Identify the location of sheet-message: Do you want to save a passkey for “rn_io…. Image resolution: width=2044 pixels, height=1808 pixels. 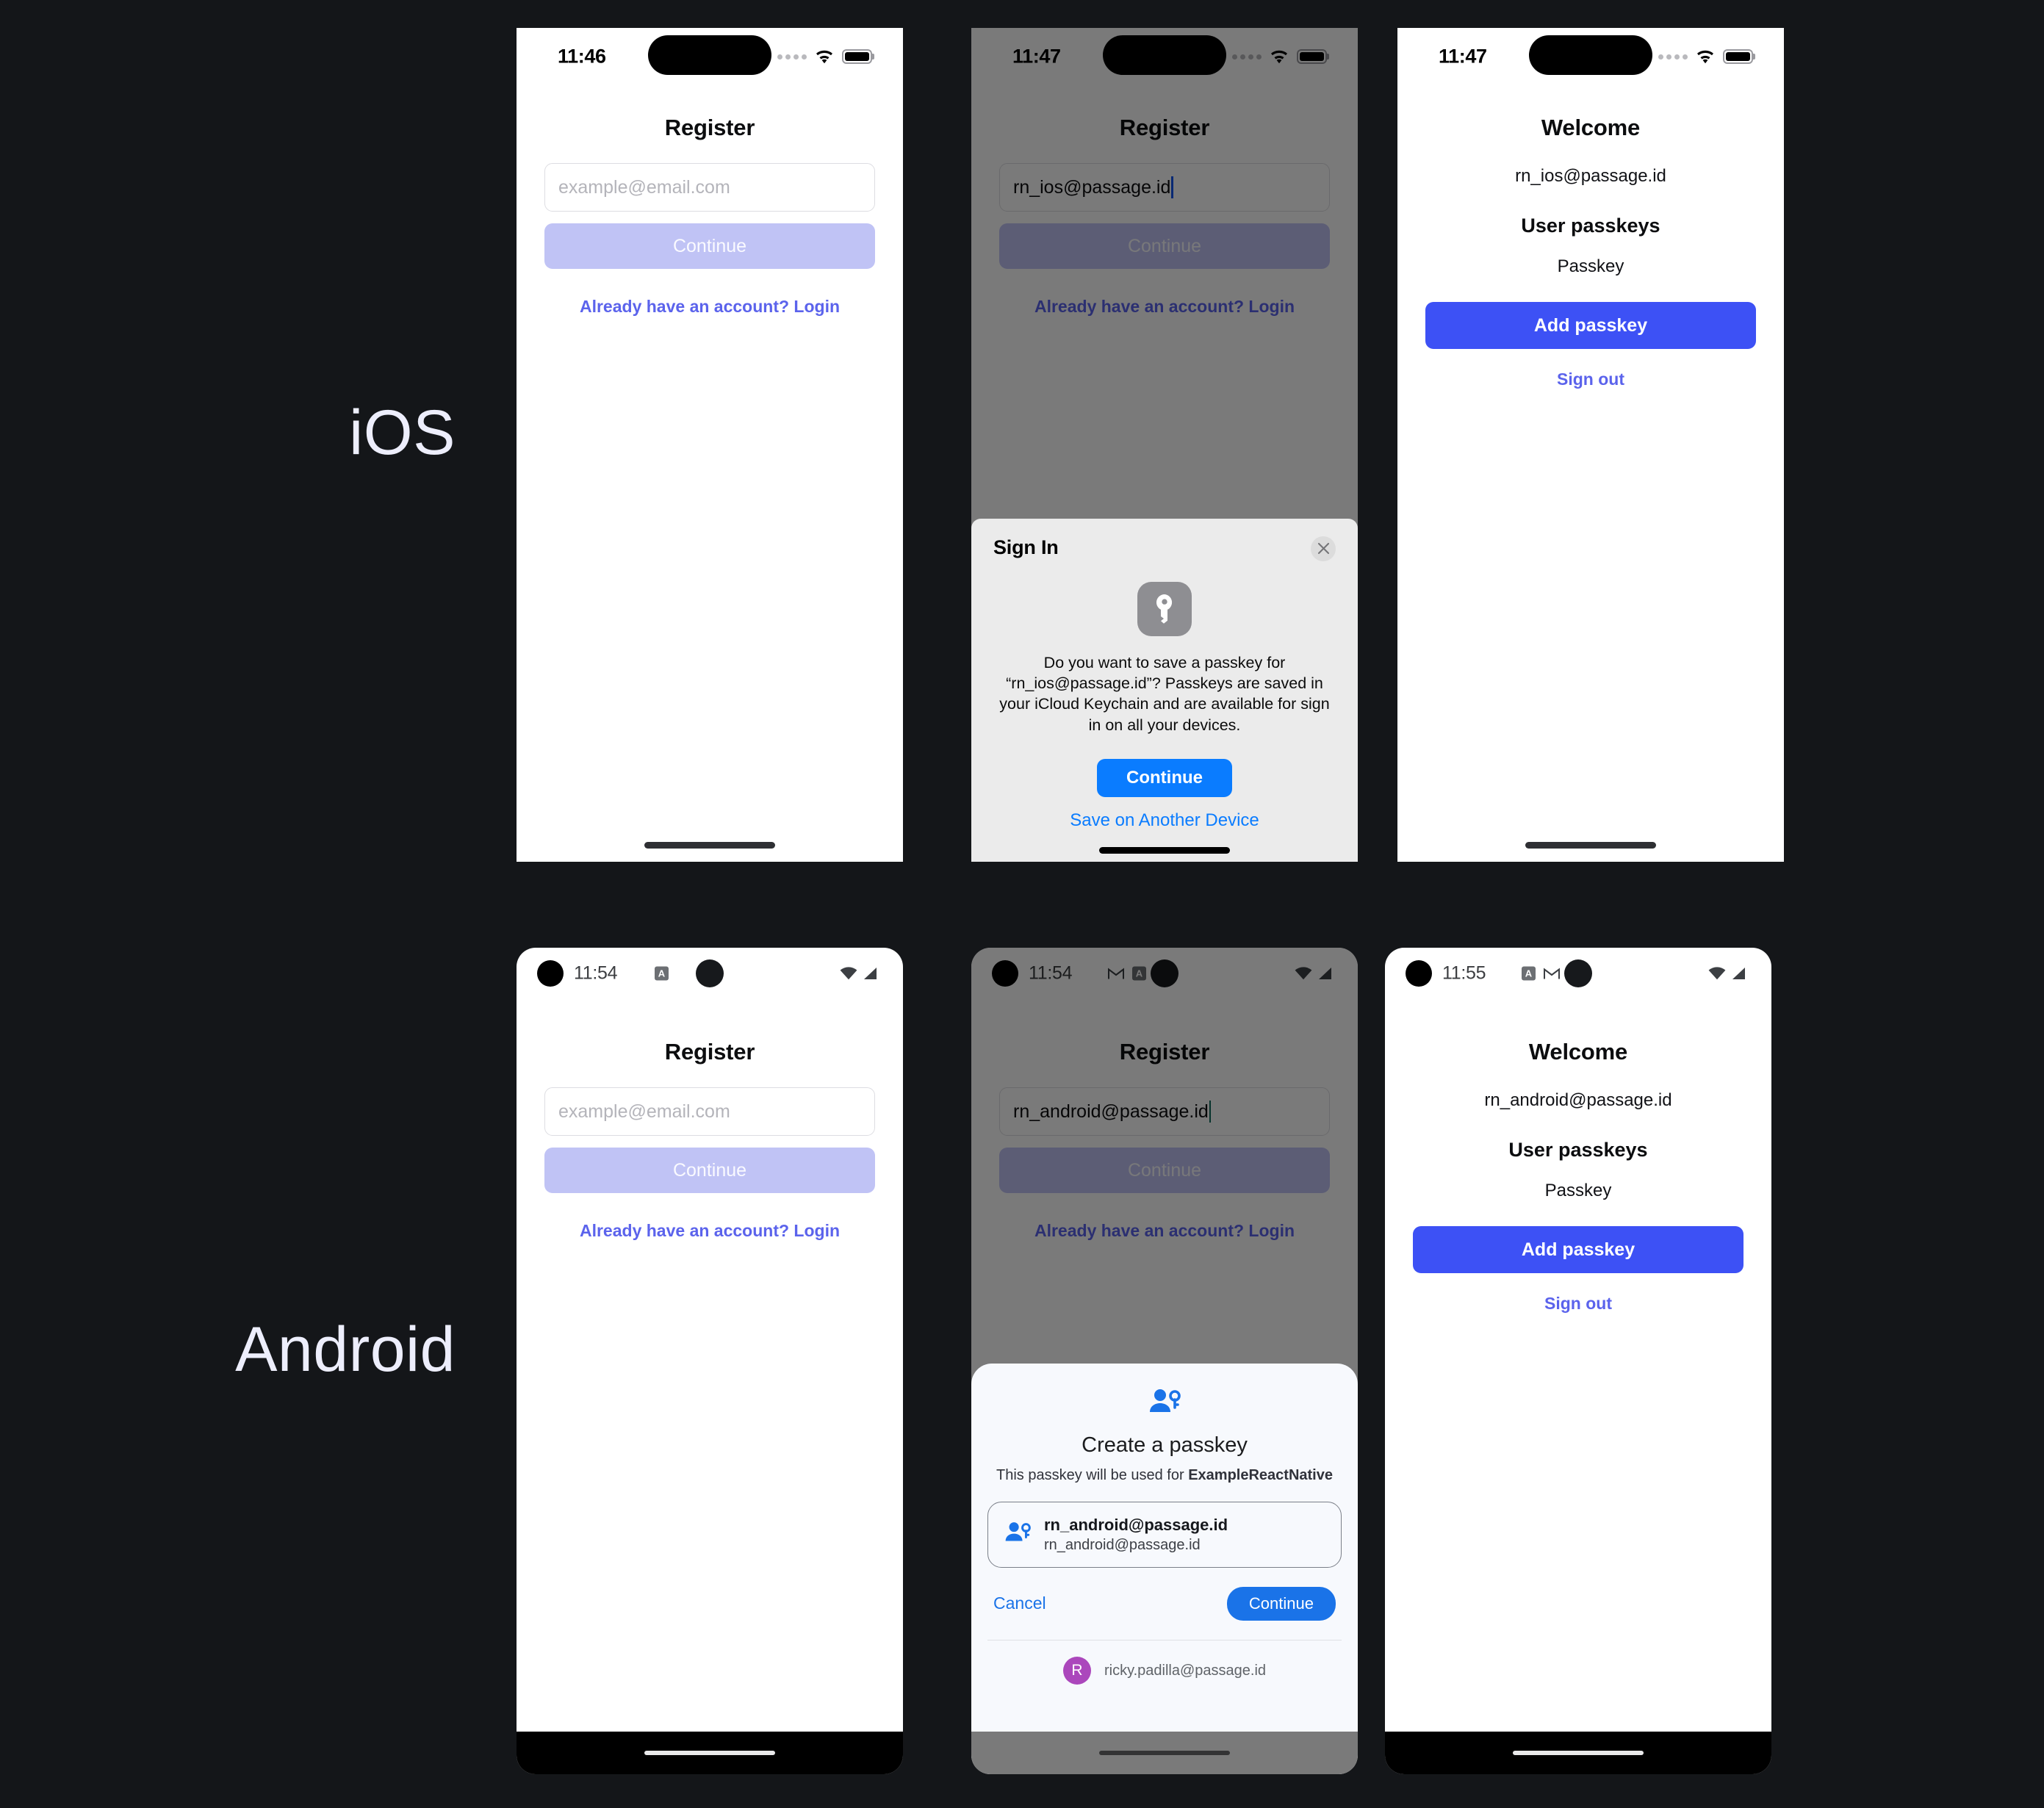
(1164, 693).